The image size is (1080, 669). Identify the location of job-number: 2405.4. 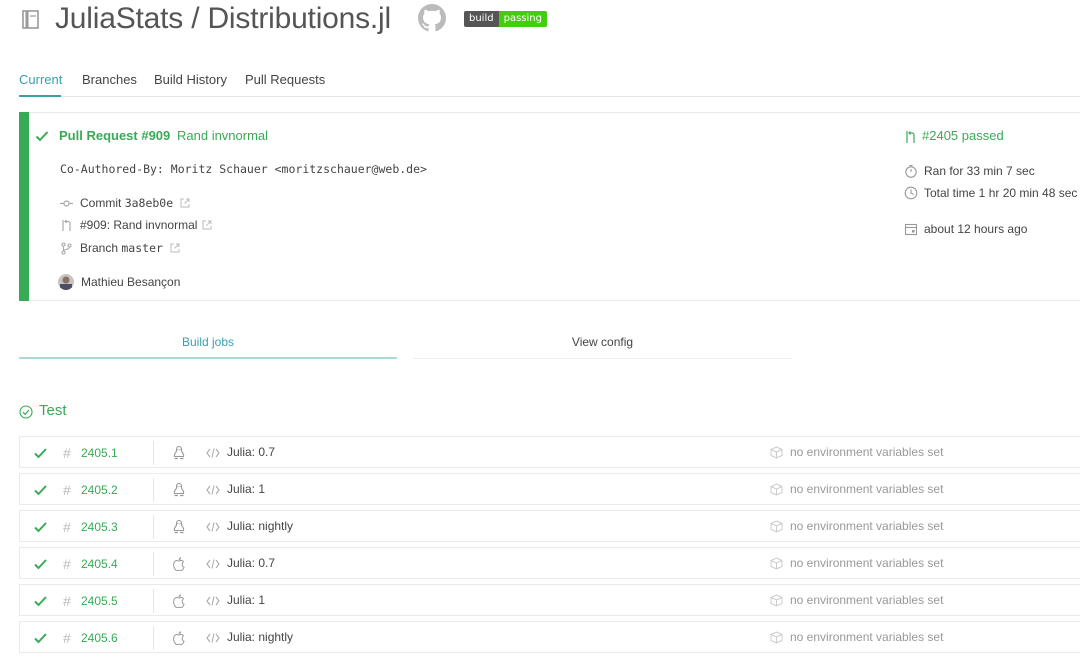
(99, 564).